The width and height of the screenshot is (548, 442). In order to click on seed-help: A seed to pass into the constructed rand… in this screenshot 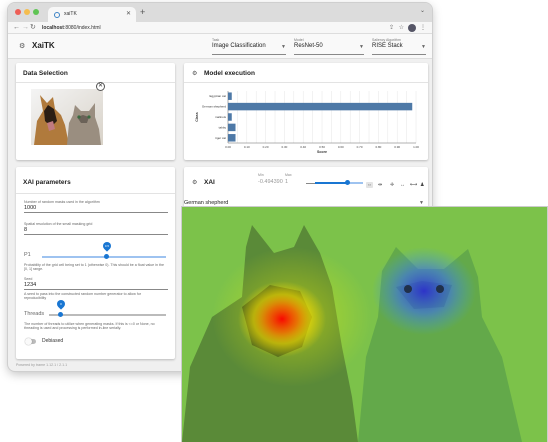, I will do `click(83, 296)`.